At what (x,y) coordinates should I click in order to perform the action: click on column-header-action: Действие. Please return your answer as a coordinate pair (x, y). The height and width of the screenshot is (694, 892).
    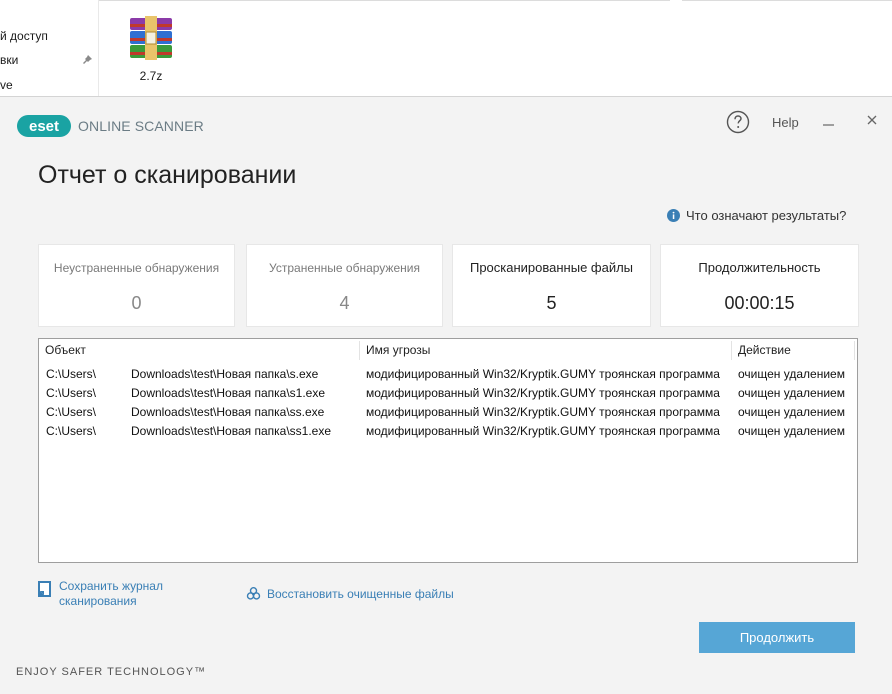
    Looking at the image, I should click on (793, 350).